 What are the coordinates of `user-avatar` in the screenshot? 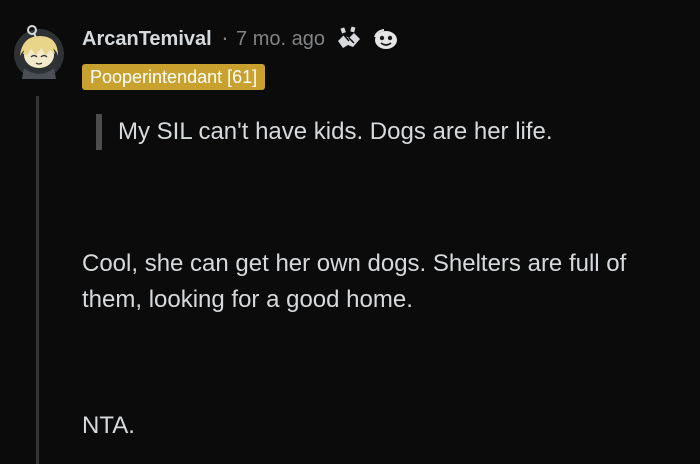 It's located at (39, 52).